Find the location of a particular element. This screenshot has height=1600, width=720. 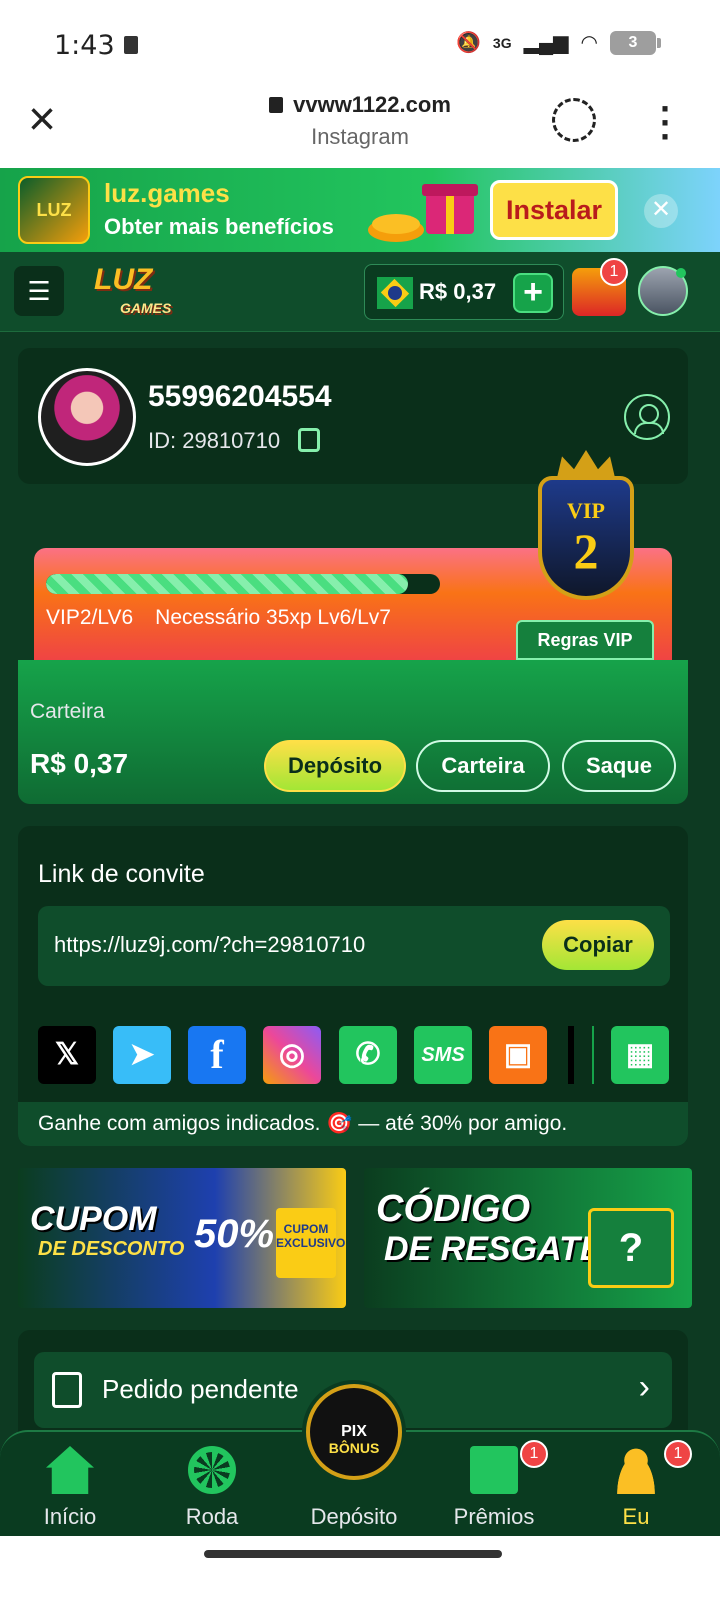

home-icon is located at coordinates (70, 1470).